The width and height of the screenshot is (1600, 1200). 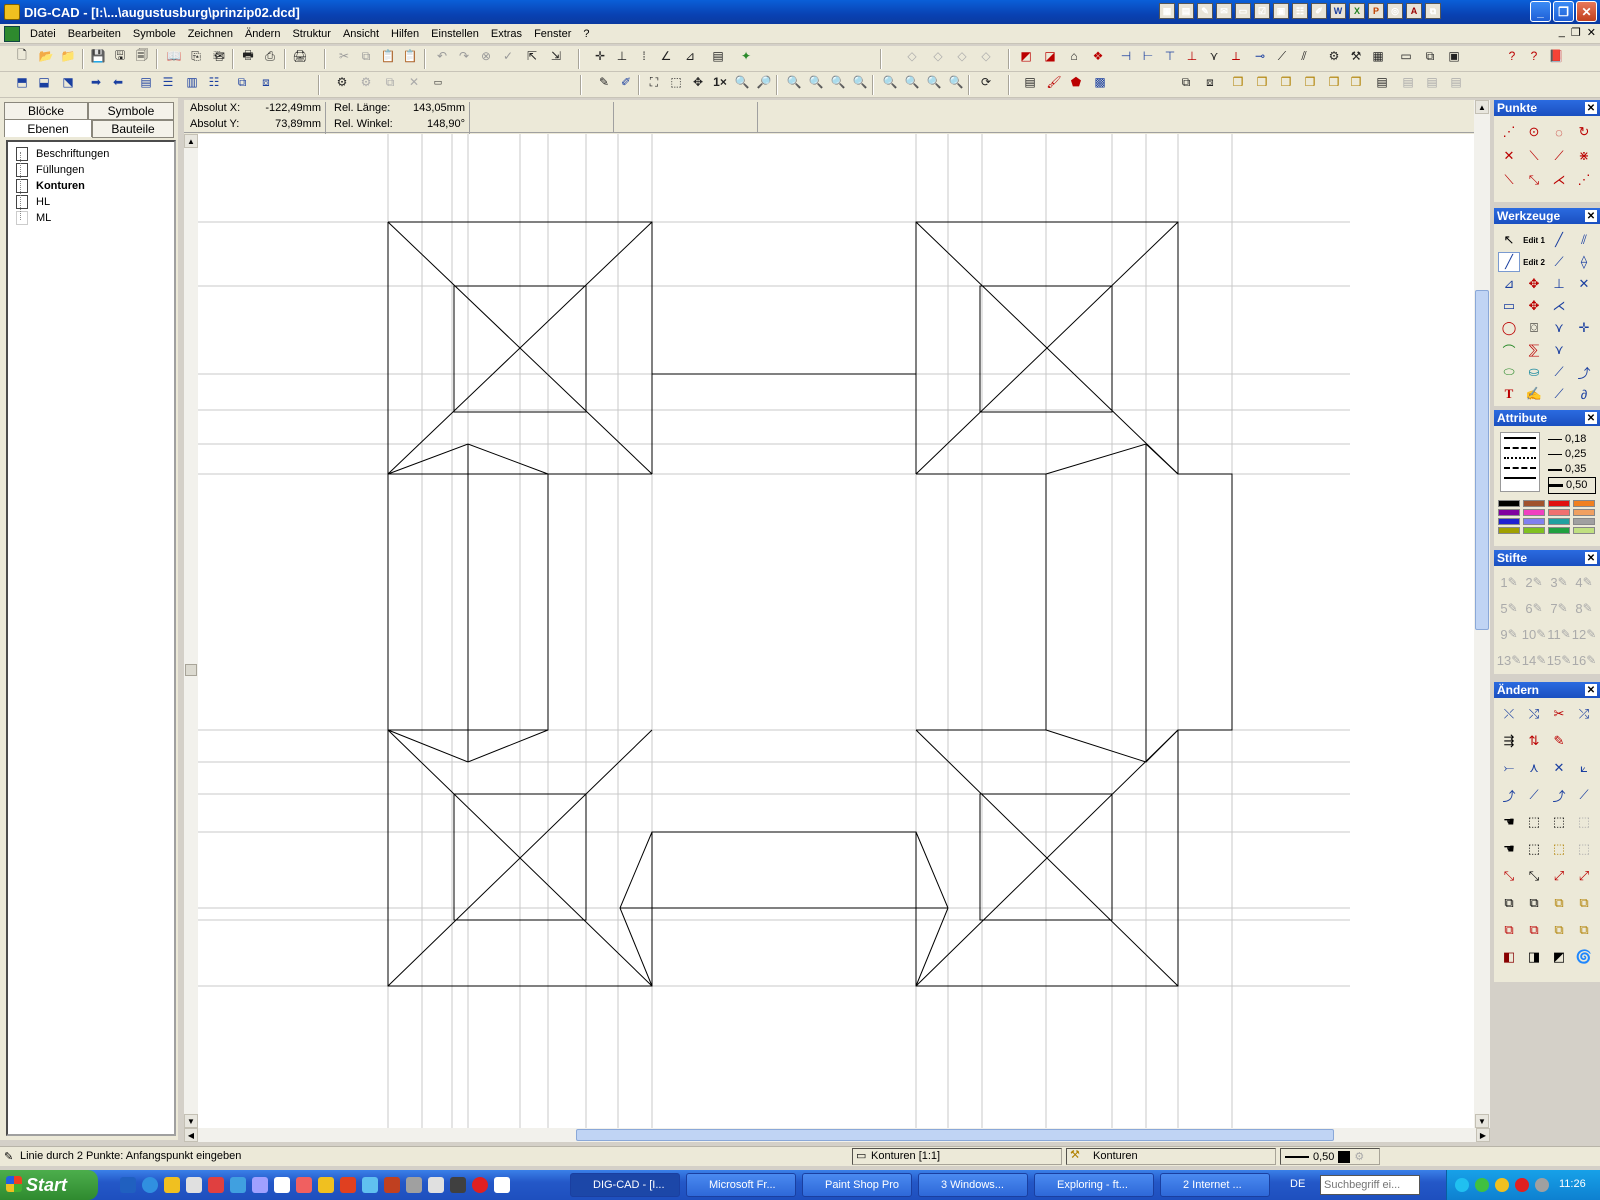 I want to click on book-icon: 📖, so click(x=174, y=56).